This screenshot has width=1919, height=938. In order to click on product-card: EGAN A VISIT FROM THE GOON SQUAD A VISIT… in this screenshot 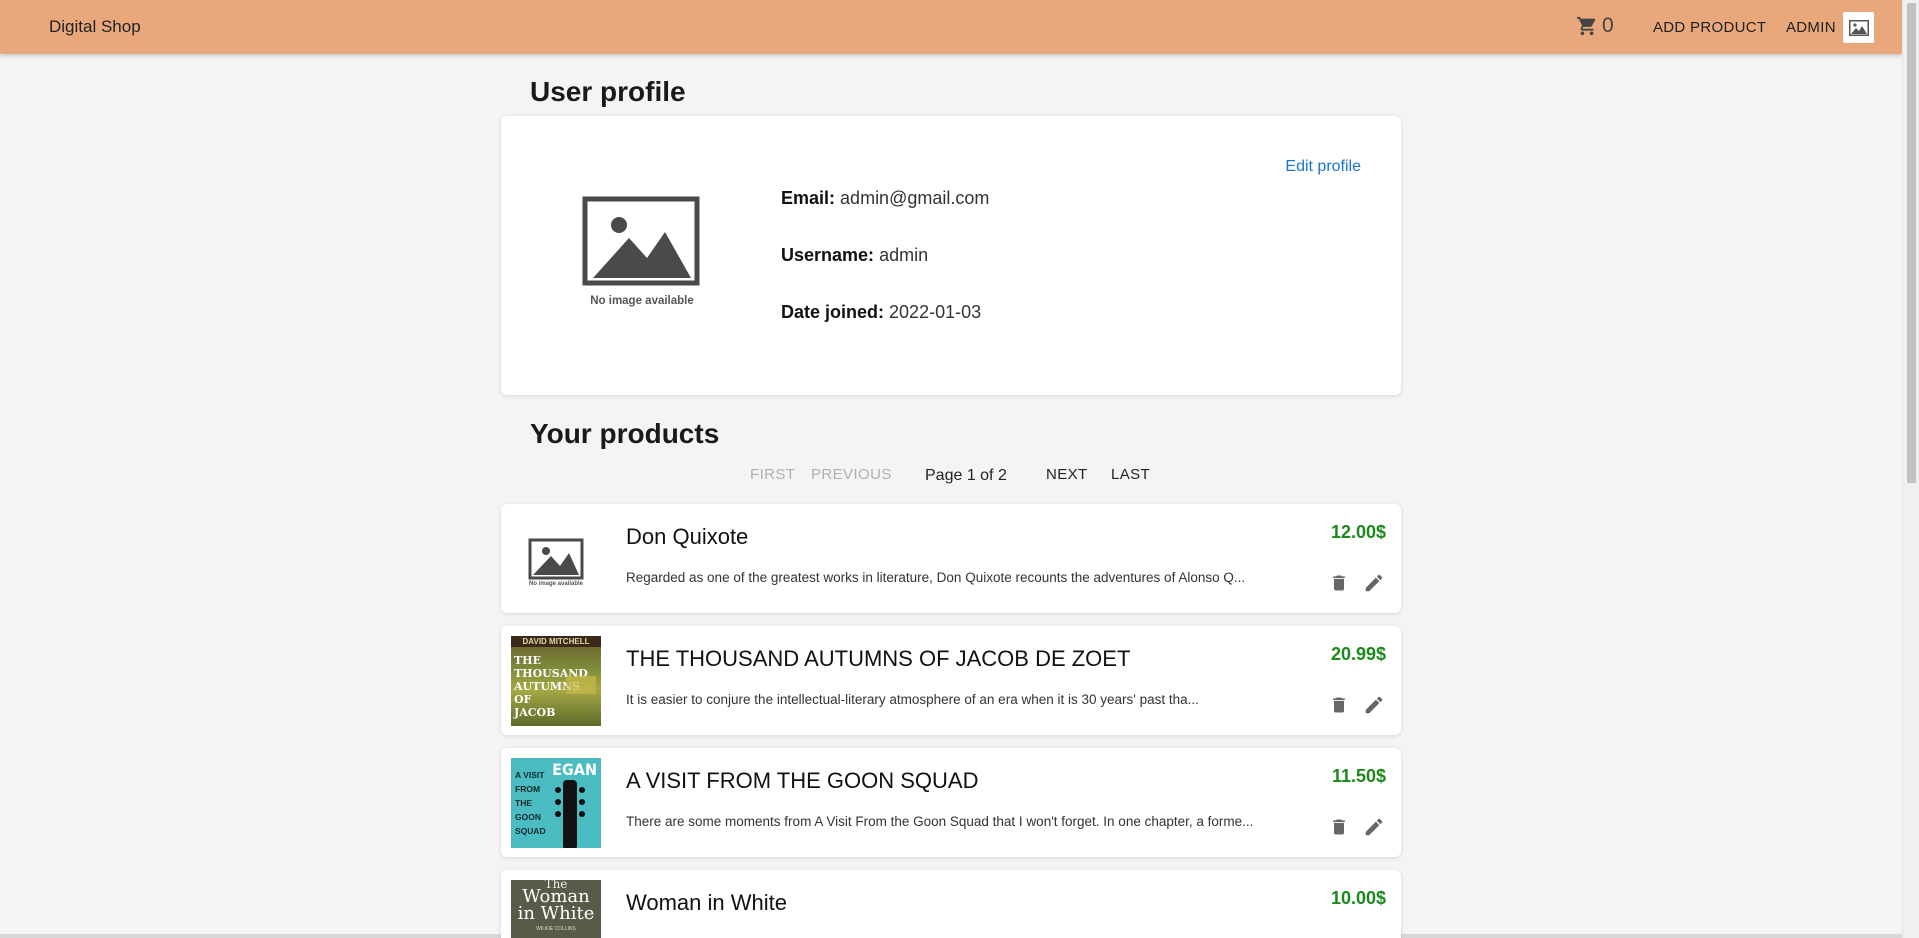, I will do `click(951, 802)`.